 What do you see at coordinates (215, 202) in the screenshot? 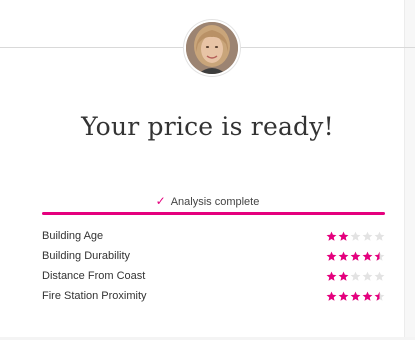
I see `status-label: Analysis complete` at bounding box center [215, 202].